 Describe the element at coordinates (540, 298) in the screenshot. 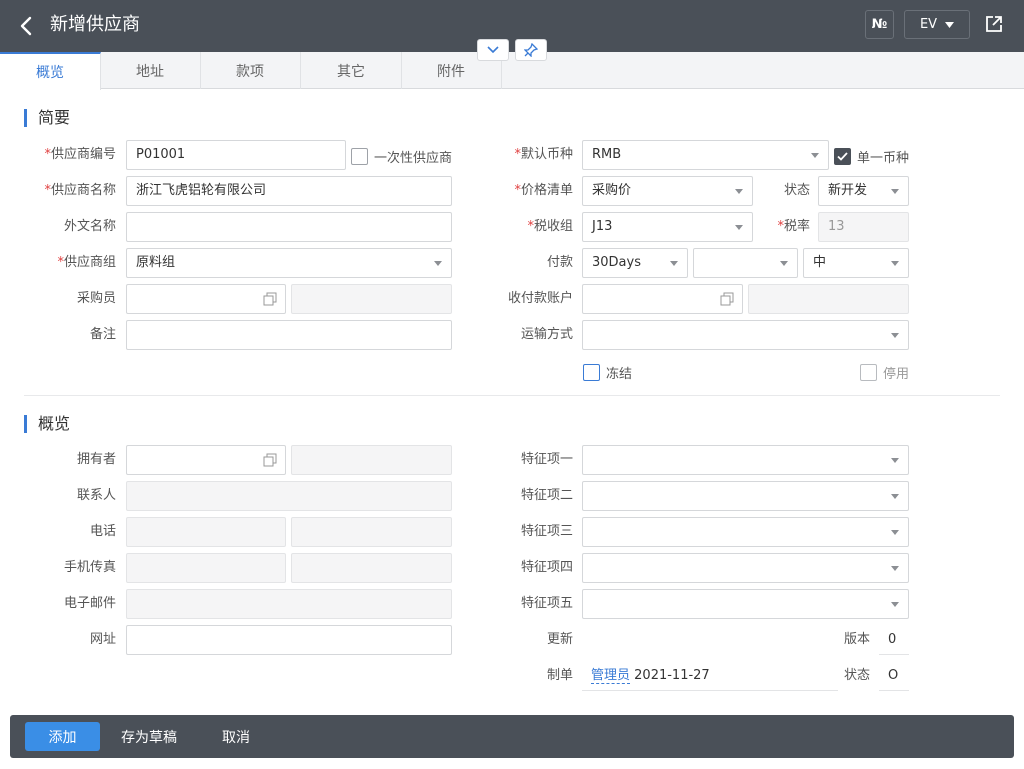

I see `account-label: 收付款账户` at that location.